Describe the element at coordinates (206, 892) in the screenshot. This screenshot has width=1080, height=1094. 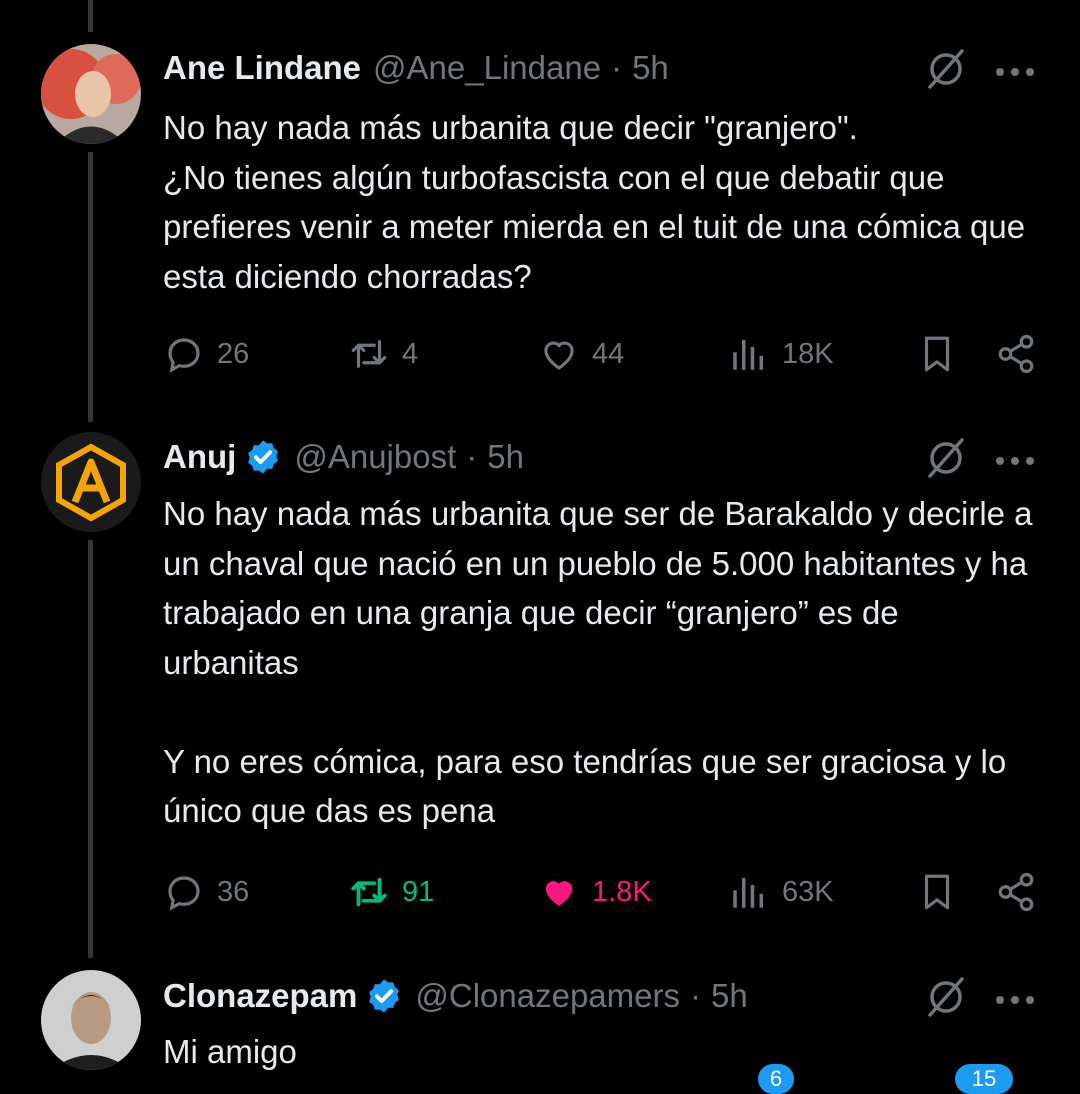
I see `reply-button: 36` at that location.